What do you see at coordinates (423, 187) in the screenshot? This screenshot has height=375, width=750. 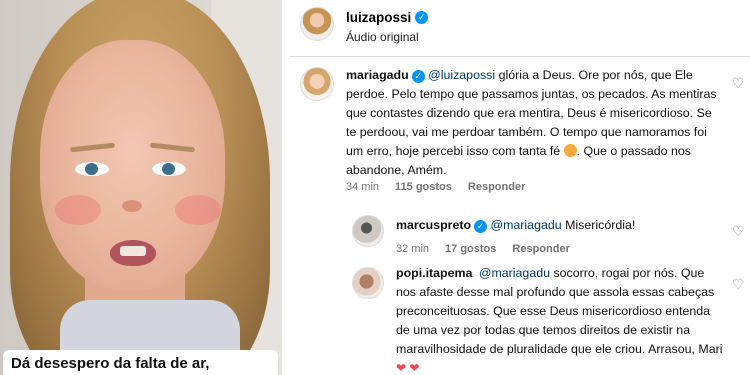 I see `comment-likes: 115 gostos` at bounding box center [423, 187].